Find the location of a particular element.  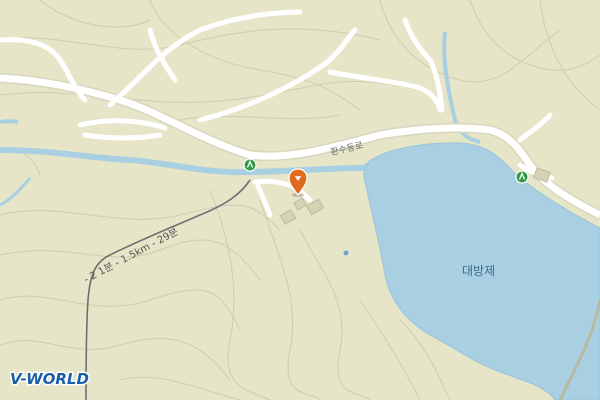

stream-branch is located at coordinates (9, 121).